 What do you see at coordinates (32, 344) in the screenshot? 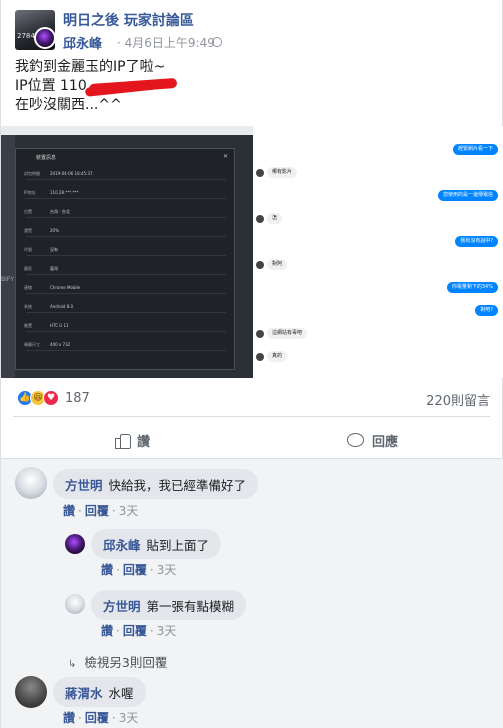
I see `info-row-key: 螢幕尺寸` at bounding box center [32, 344].